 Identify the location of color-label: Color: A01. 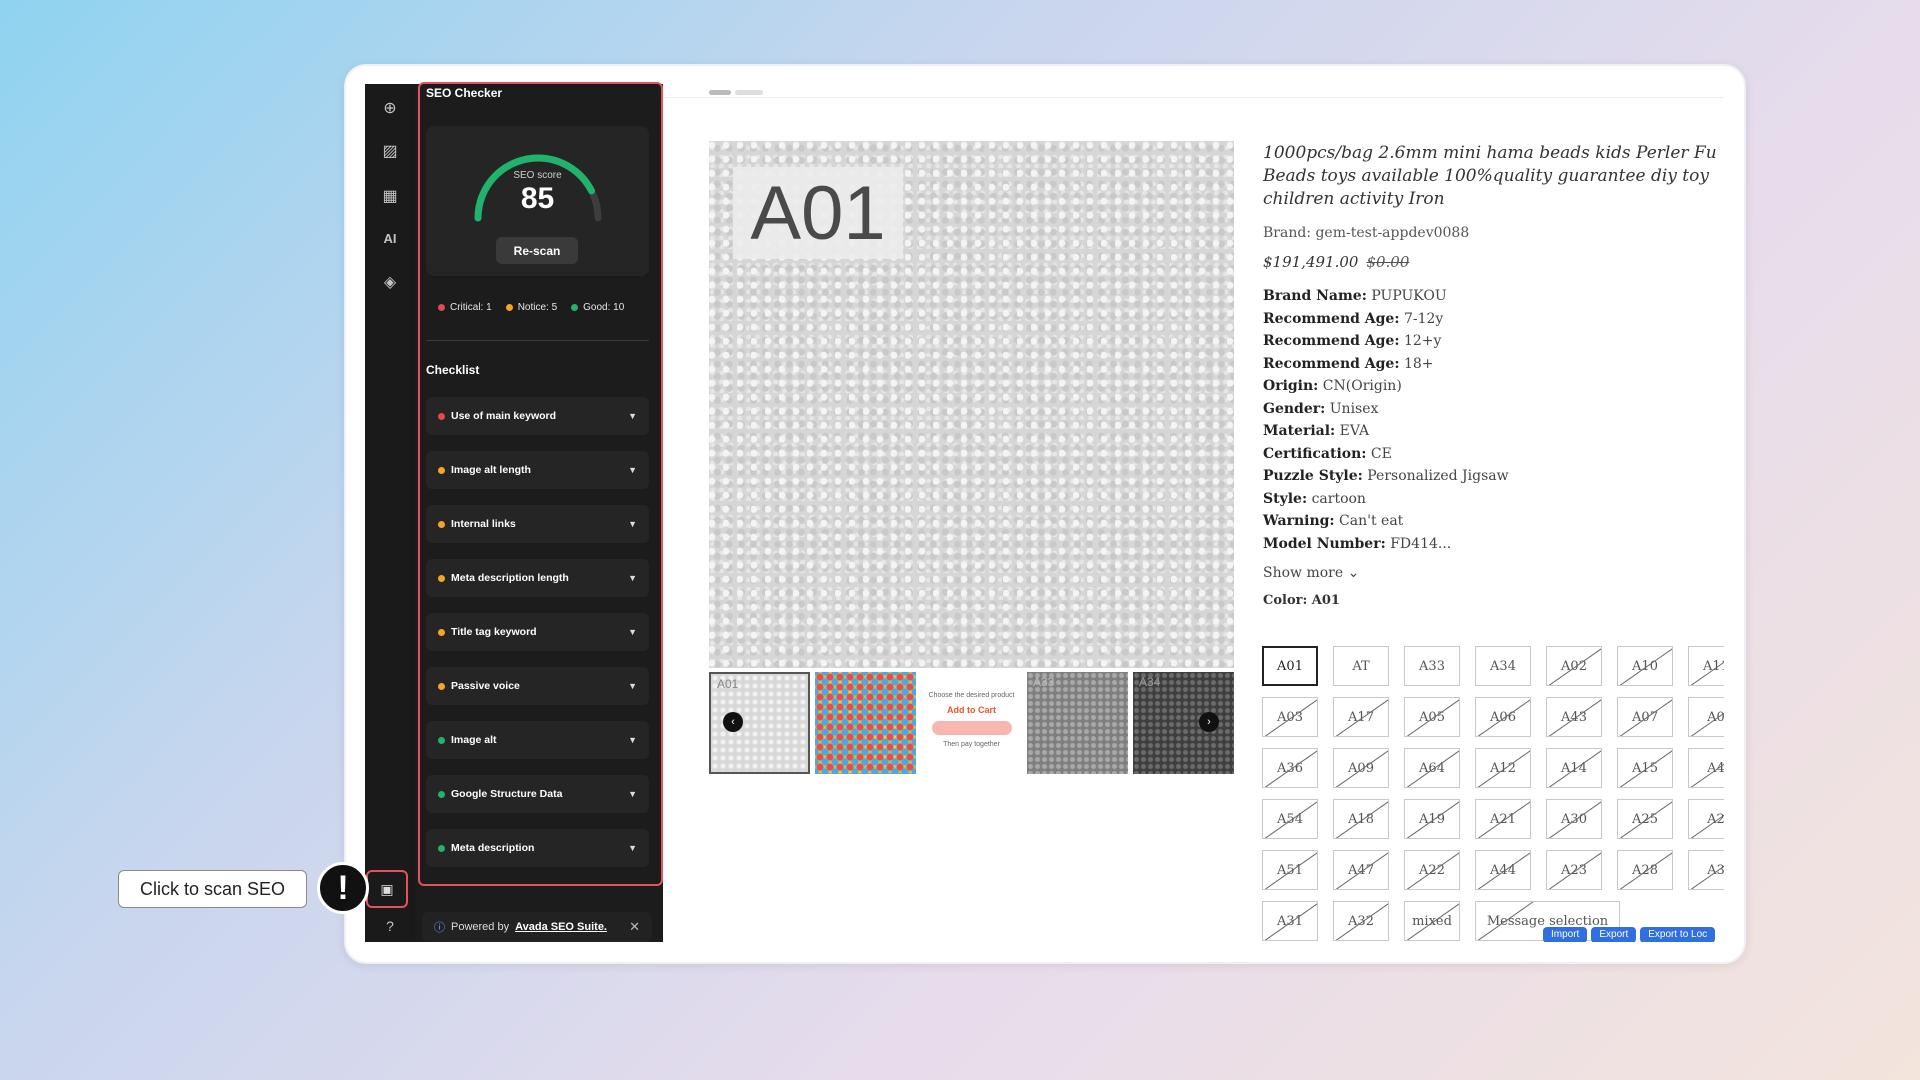
(1301, 600).